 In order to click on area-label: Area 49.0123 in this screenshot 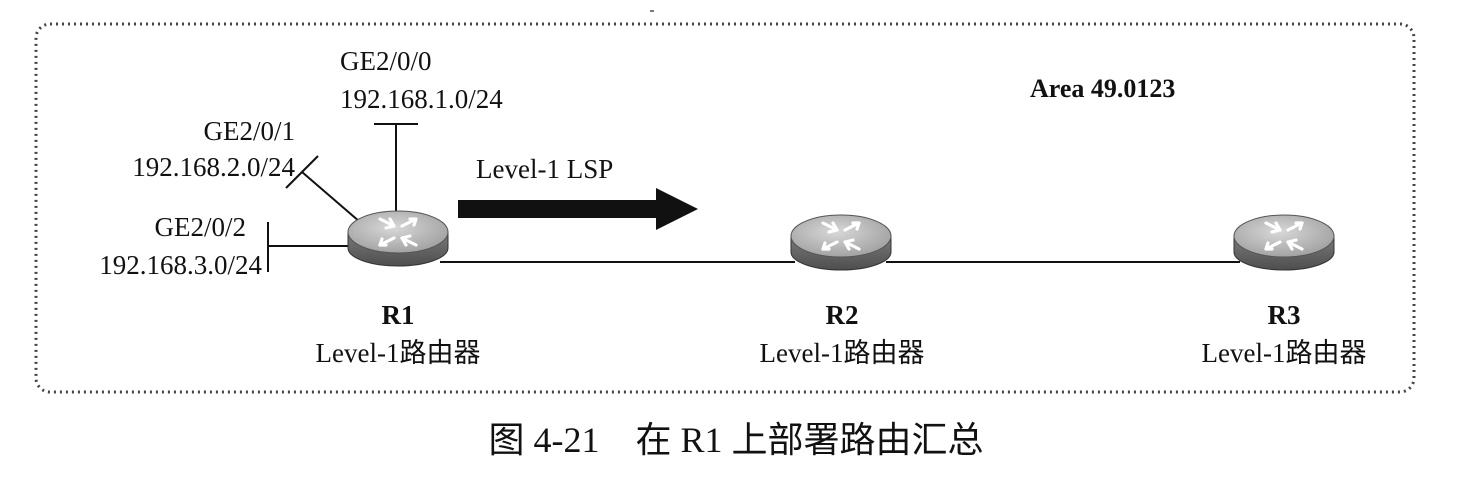, I will do `click(1103, 88)`.